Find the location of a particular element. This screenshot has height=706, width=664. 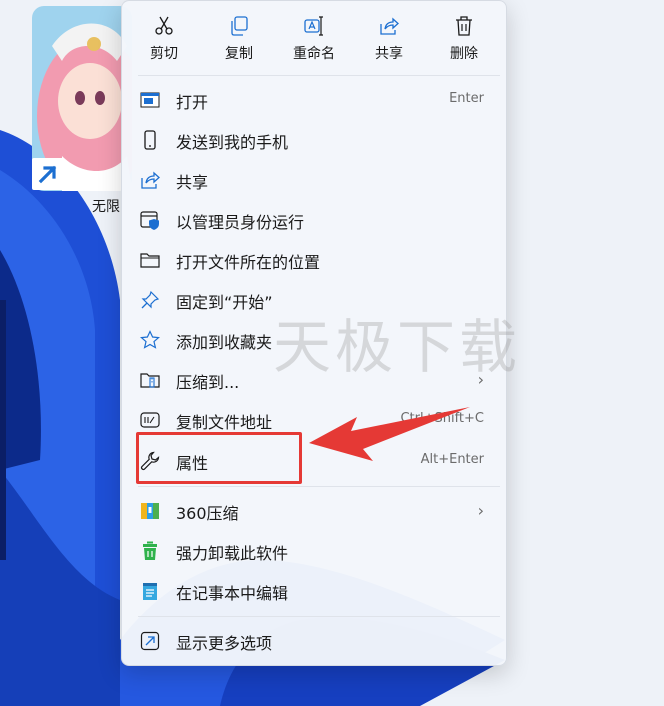

menu-item-open: 打开 Enter is located at coordinates (317, 100).